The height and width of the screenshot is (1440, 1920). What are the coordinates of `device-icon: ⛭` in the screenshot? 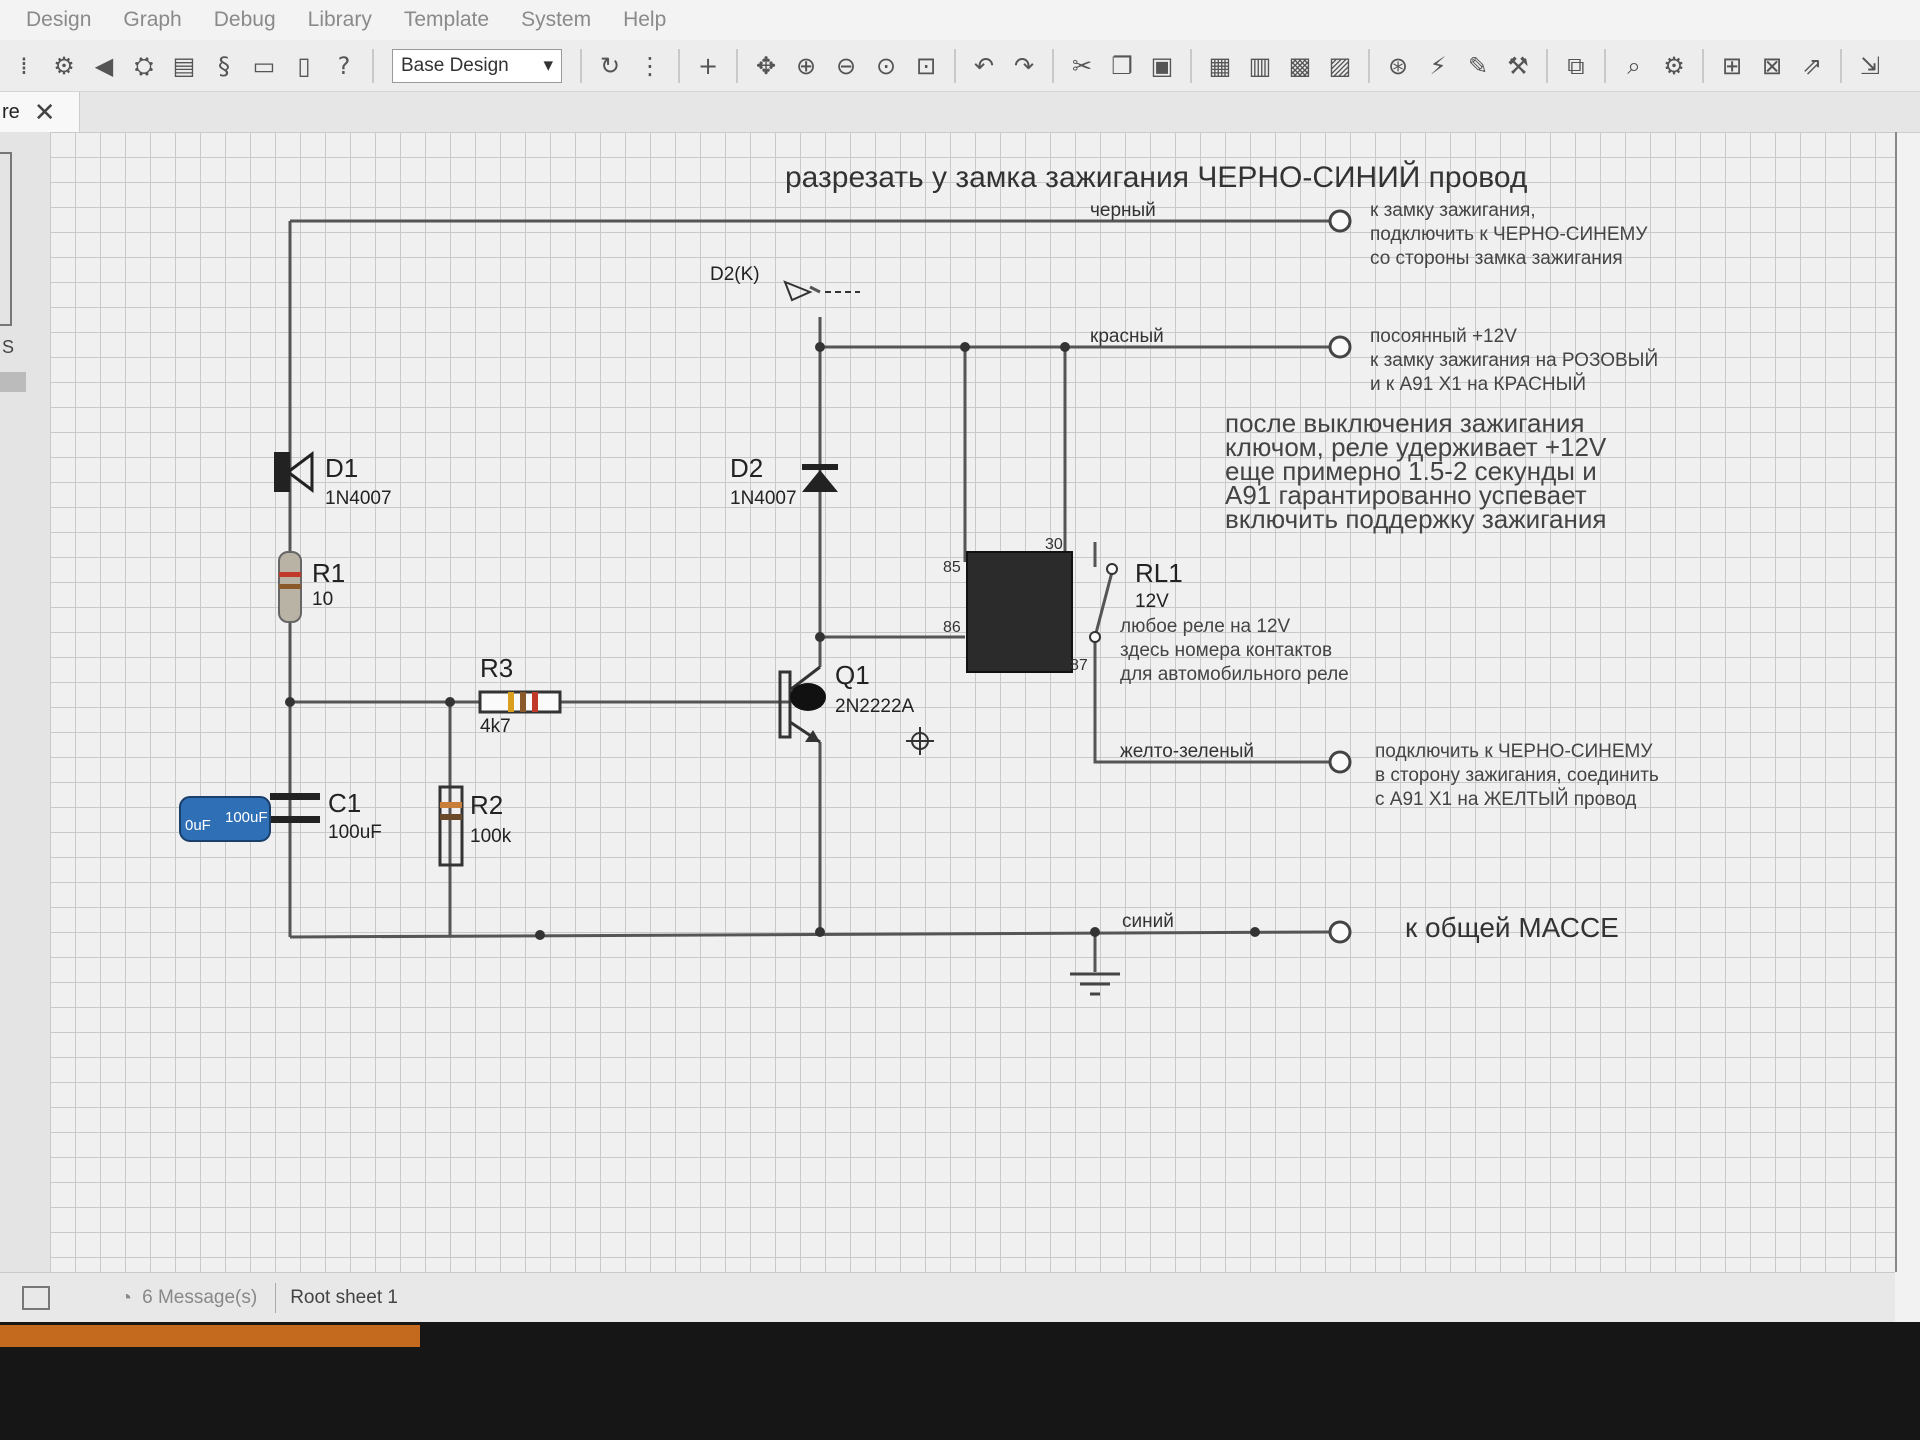 It's located at (144, 66).